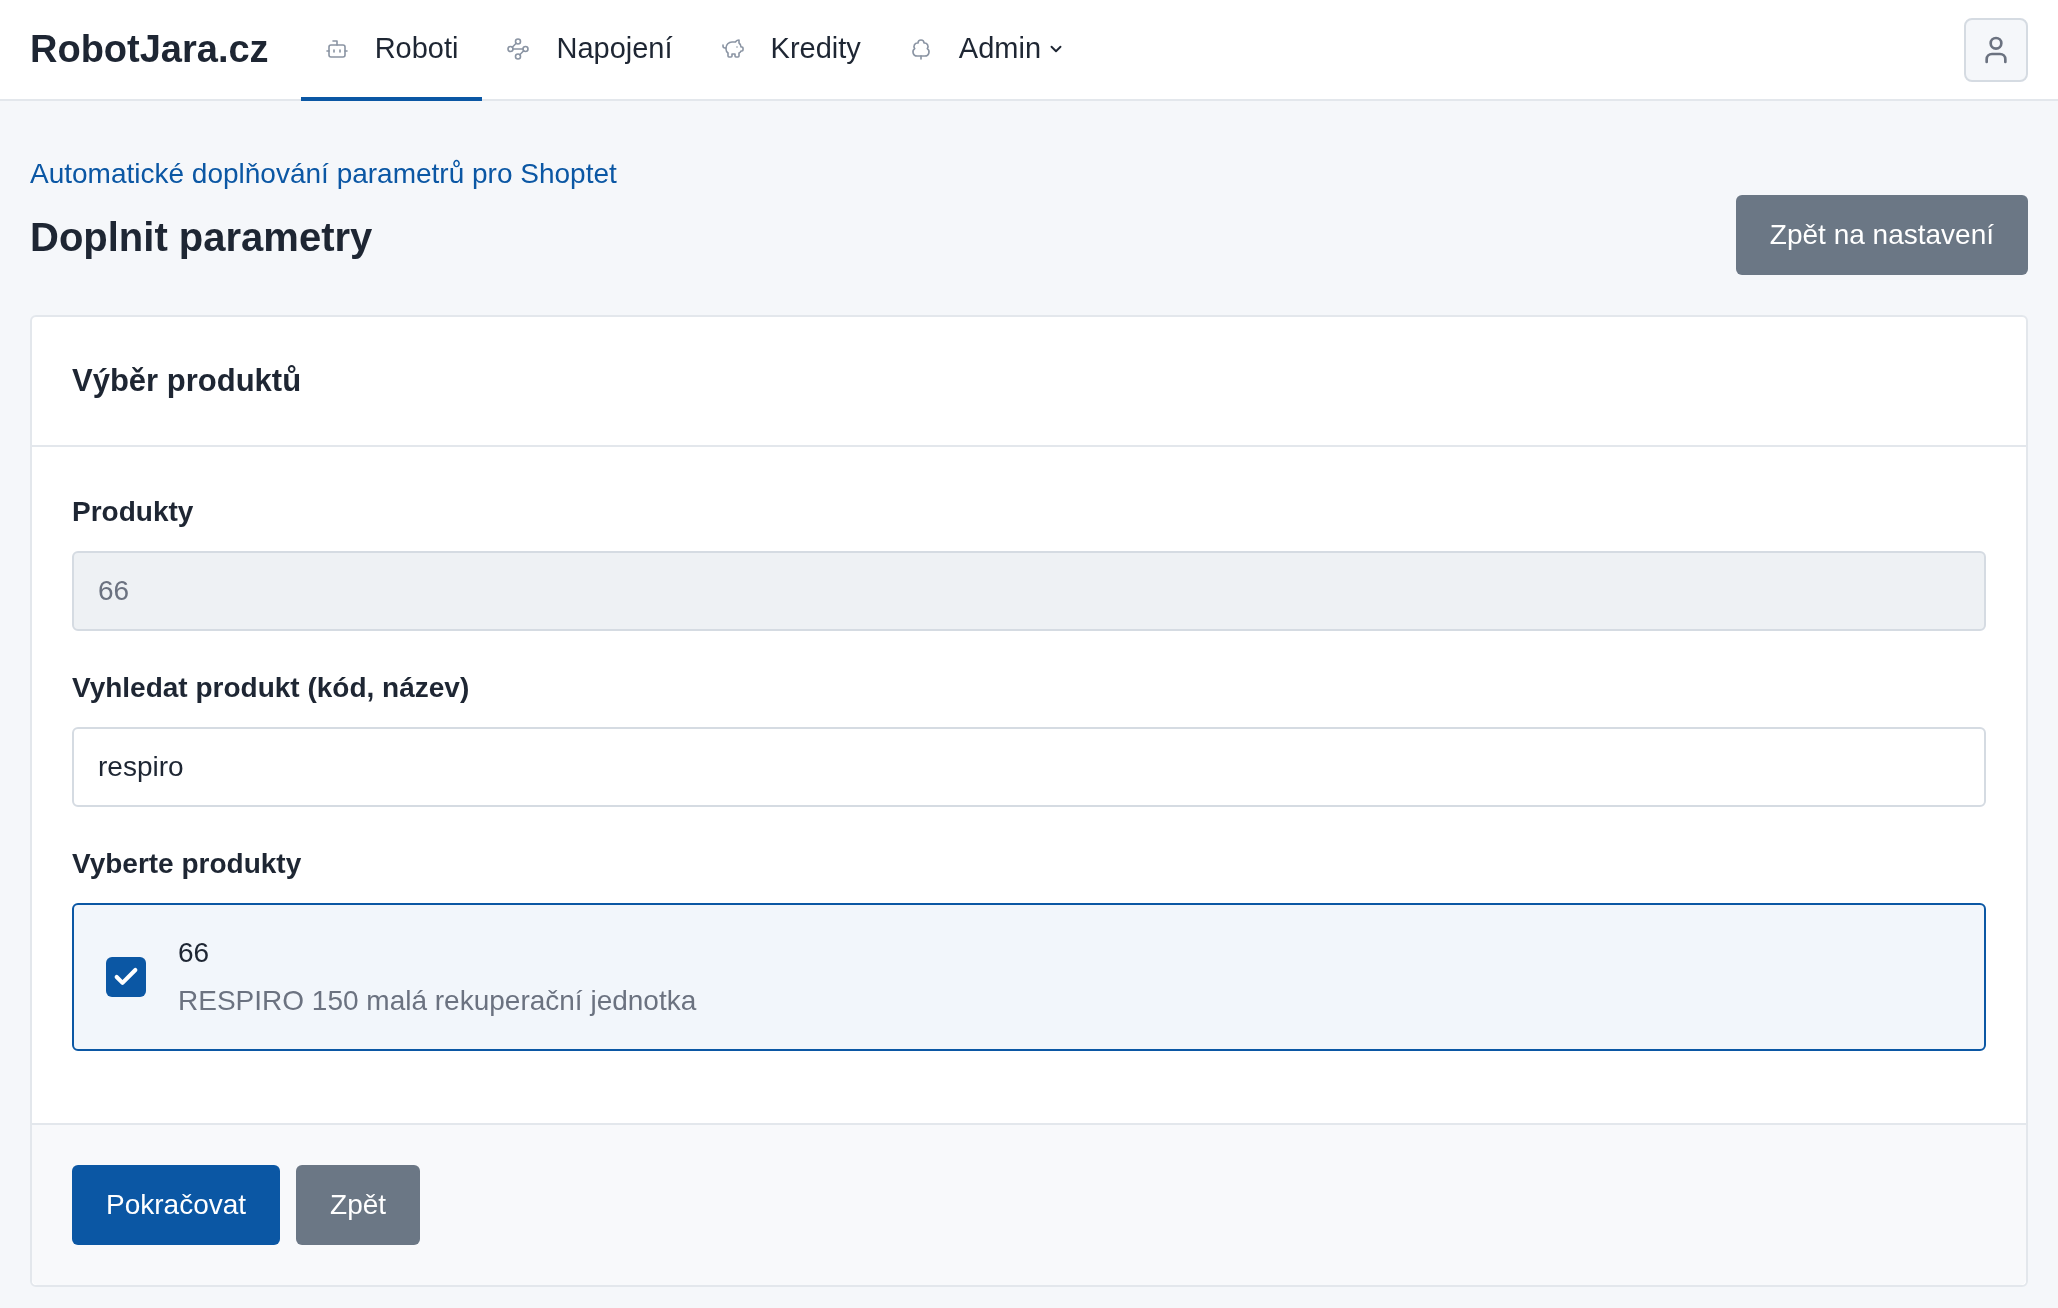  What do you see at coordinates (271, 688) in the screenshot?
I see `field-label: Vyhledat produkt (kód, název)` at bounding box center [271, 688].